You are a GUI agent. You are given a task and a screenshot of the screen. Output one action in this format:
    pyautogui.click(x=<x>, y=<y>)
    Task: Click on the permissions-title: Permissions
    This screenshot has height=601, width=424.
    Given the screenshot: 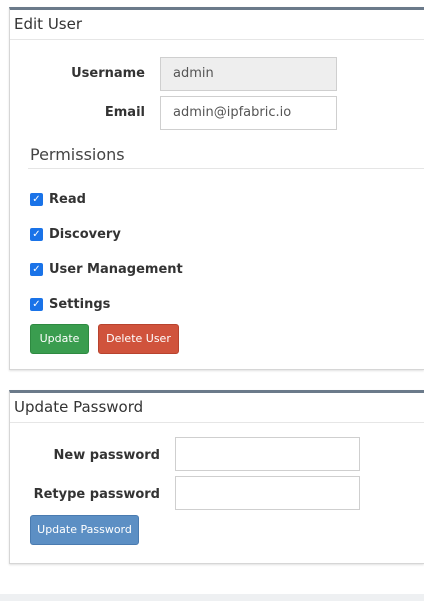 What is the action you would take?
    pyautogui.click(x=77, y=154)
    